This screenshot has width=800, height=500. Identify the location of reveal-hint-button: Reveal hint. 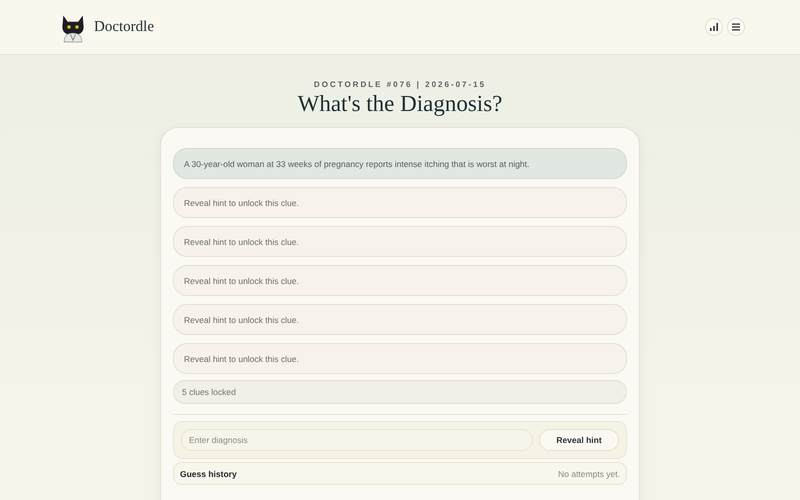
(579, 440).